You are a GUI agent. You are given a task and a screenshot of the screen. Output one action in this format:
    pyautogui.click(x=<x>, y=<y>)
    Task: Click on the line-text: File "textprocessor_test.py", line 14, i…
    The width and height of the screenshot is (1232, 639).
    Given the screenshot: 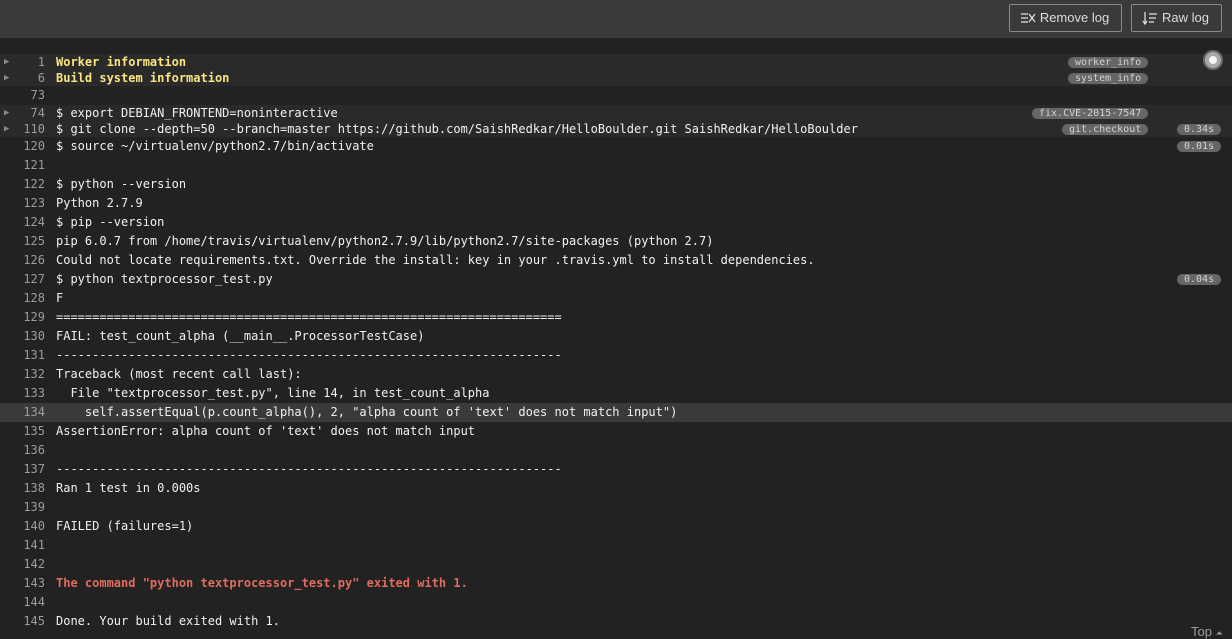 What is the action you would take?
    pyautogui.click(x=273, y=393)
    